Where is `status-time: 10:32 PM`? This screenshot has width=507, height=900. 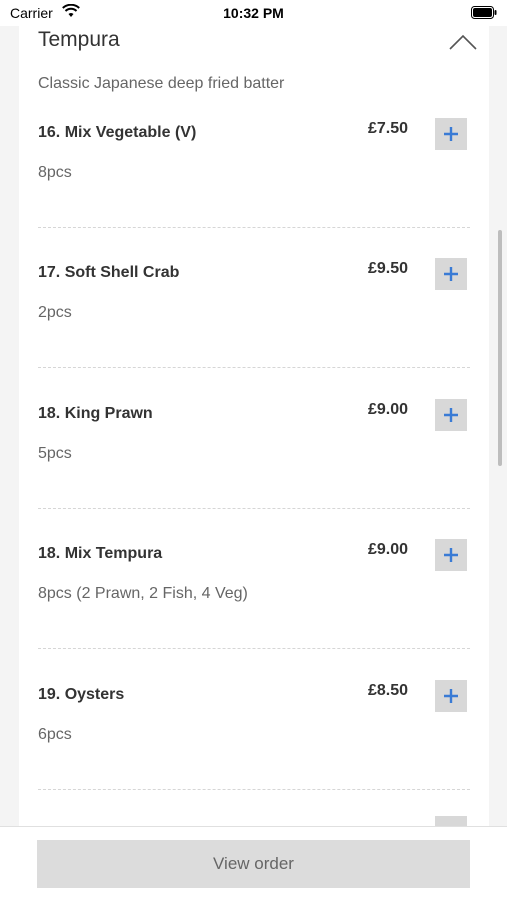
status-time: 10:32 PM is located at coordinates (253, 13).